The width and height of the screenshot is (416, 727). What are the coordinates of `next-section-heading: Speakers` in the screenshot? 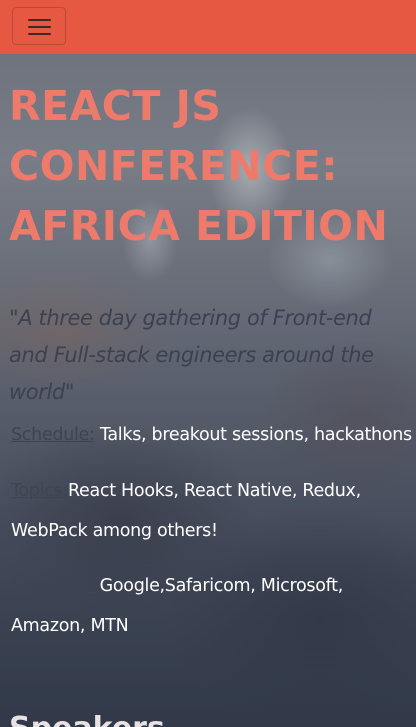 It's located at (211, 720).